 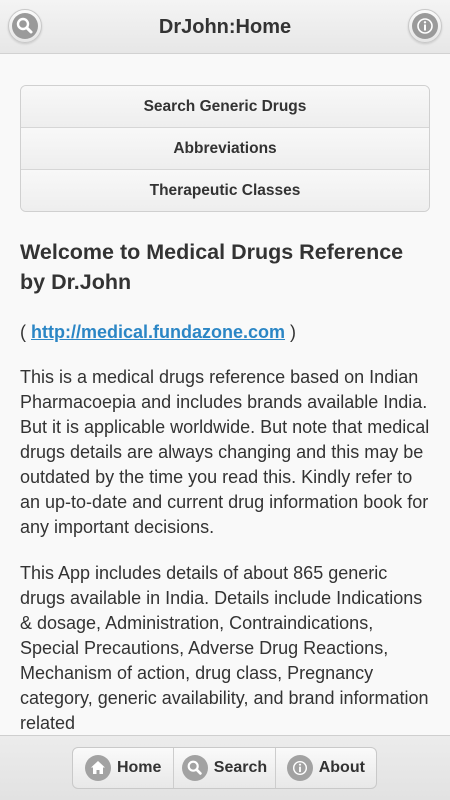 I want to click on nav-search-button: Search, so click(x=225, y=768).